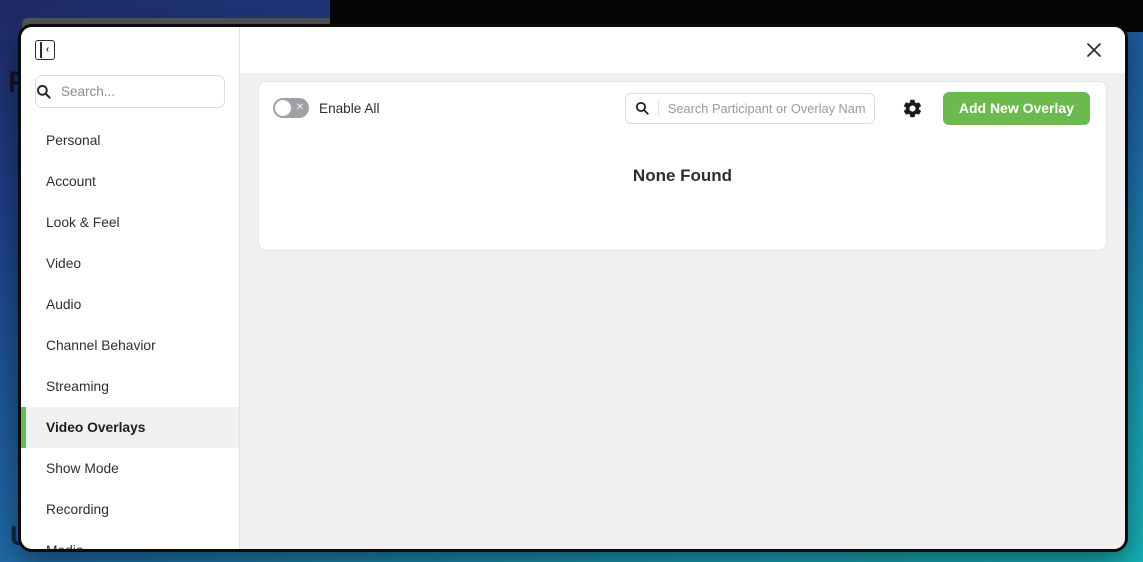  I want to click on sidebar-item-recording: Recording, so click(130, 509).